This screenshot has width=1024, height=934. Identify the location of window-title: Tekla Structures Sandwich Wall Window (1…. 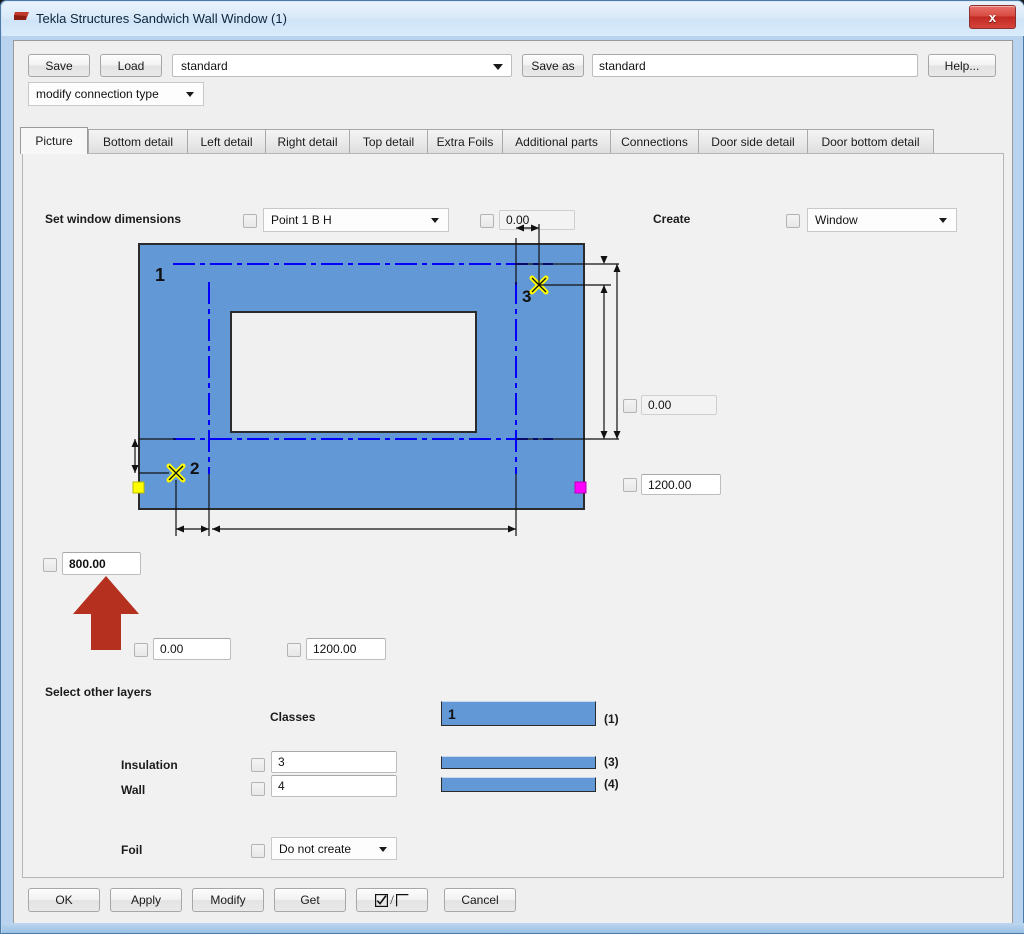
(161, 18).